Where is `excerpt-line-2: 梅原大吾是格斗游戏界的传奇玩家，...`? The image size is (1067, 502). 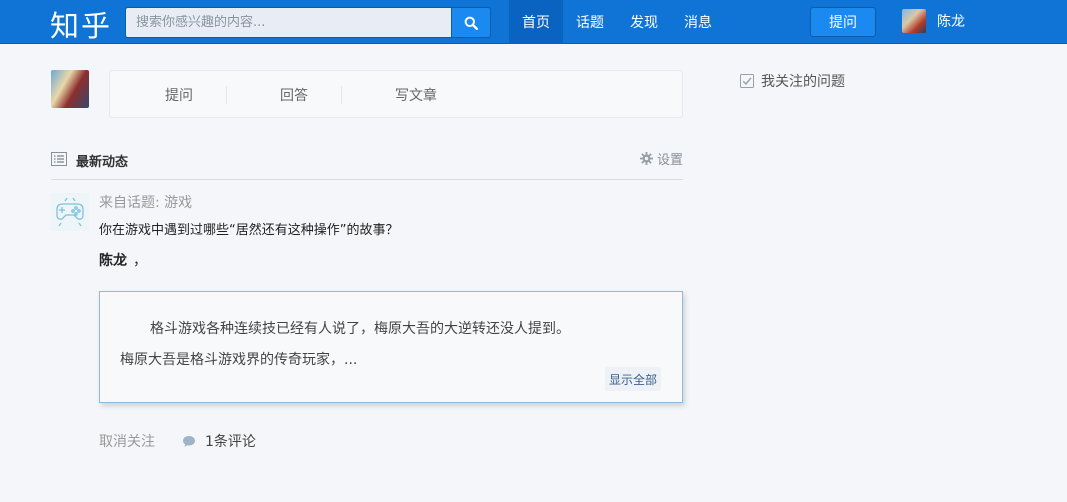 excerpt-line-2: 梅原大吾是格斗游戏界的传奇玩家，... is located at coordinates (239, 360).